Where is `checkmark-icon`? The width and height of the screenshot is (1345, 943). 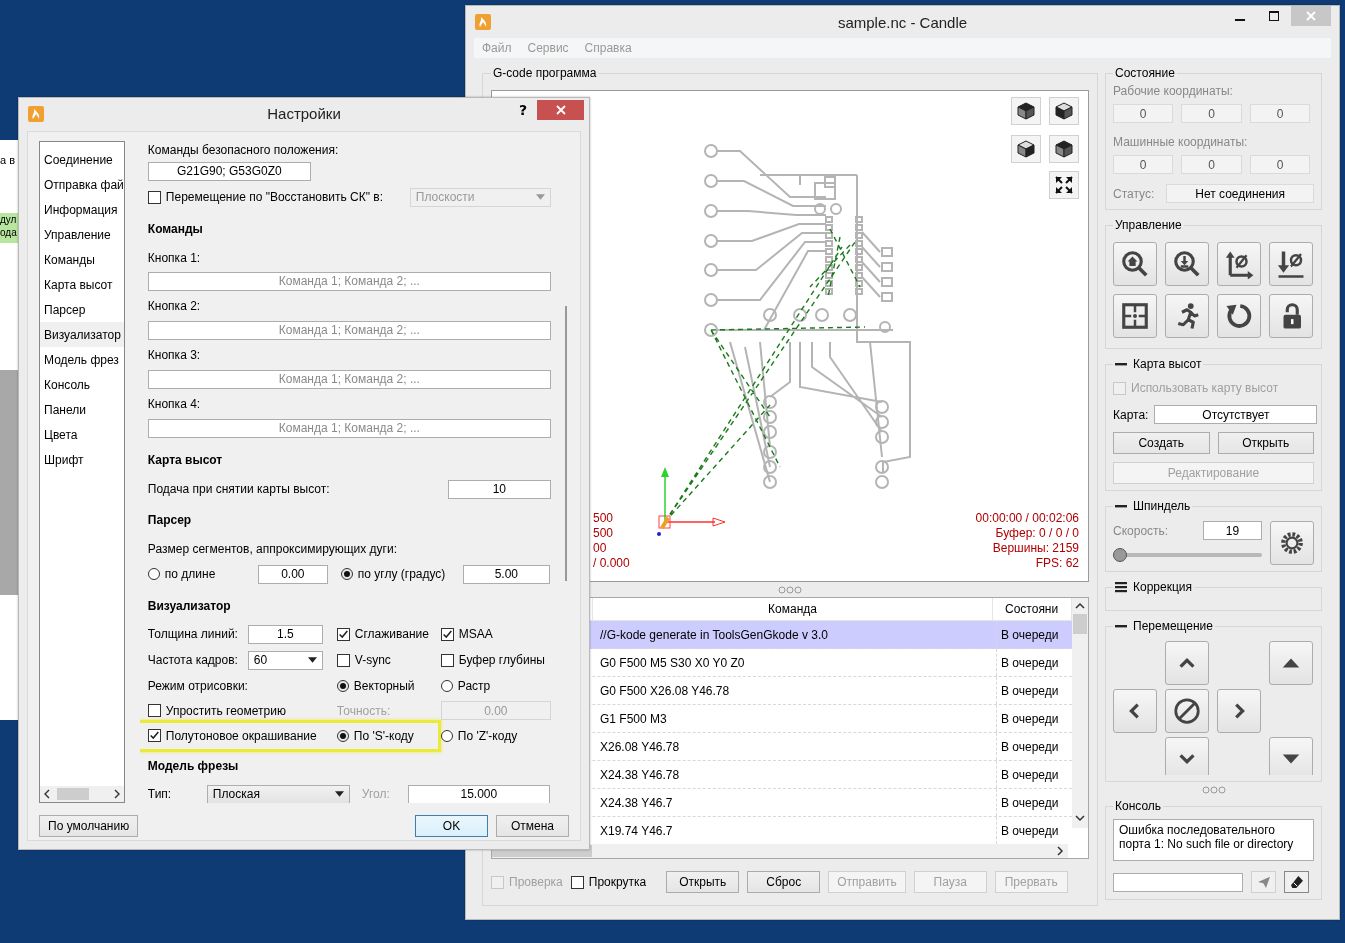
checkmark-icon is located at coordinates (447, 634).